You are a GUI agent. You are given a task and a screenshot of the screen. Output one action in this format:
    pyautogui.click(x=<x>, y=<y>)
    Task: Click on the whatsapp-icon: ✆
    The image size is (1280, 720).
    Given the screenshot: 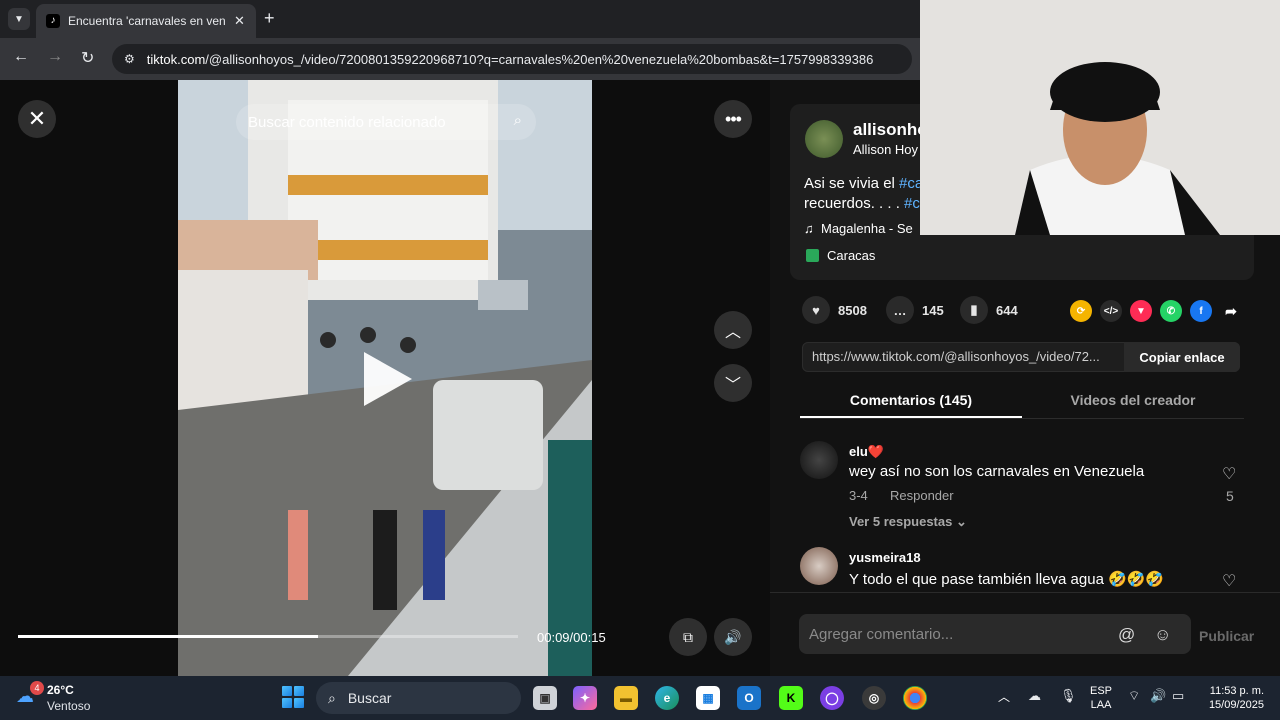 What is the action you would take?
    pyautogui.click(x=1171, y=311)
    